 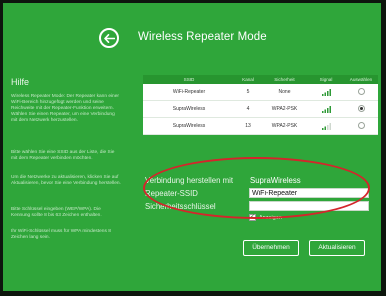 What do you see at coordinates (248, 79) in the screenshot?
I see `col-header-channel: Kanal` at bounding box center [248, 79].